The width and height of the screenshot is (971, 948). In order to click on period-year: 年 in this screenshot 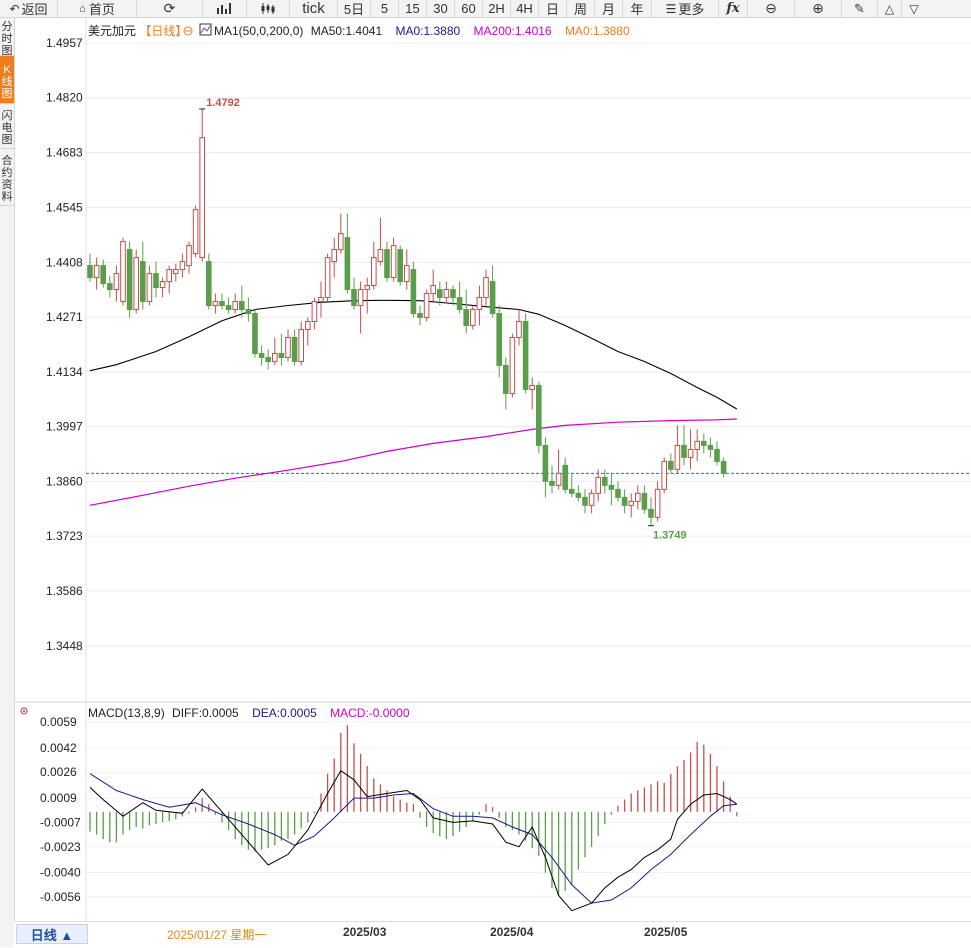, I will do `click(637, 8)`.